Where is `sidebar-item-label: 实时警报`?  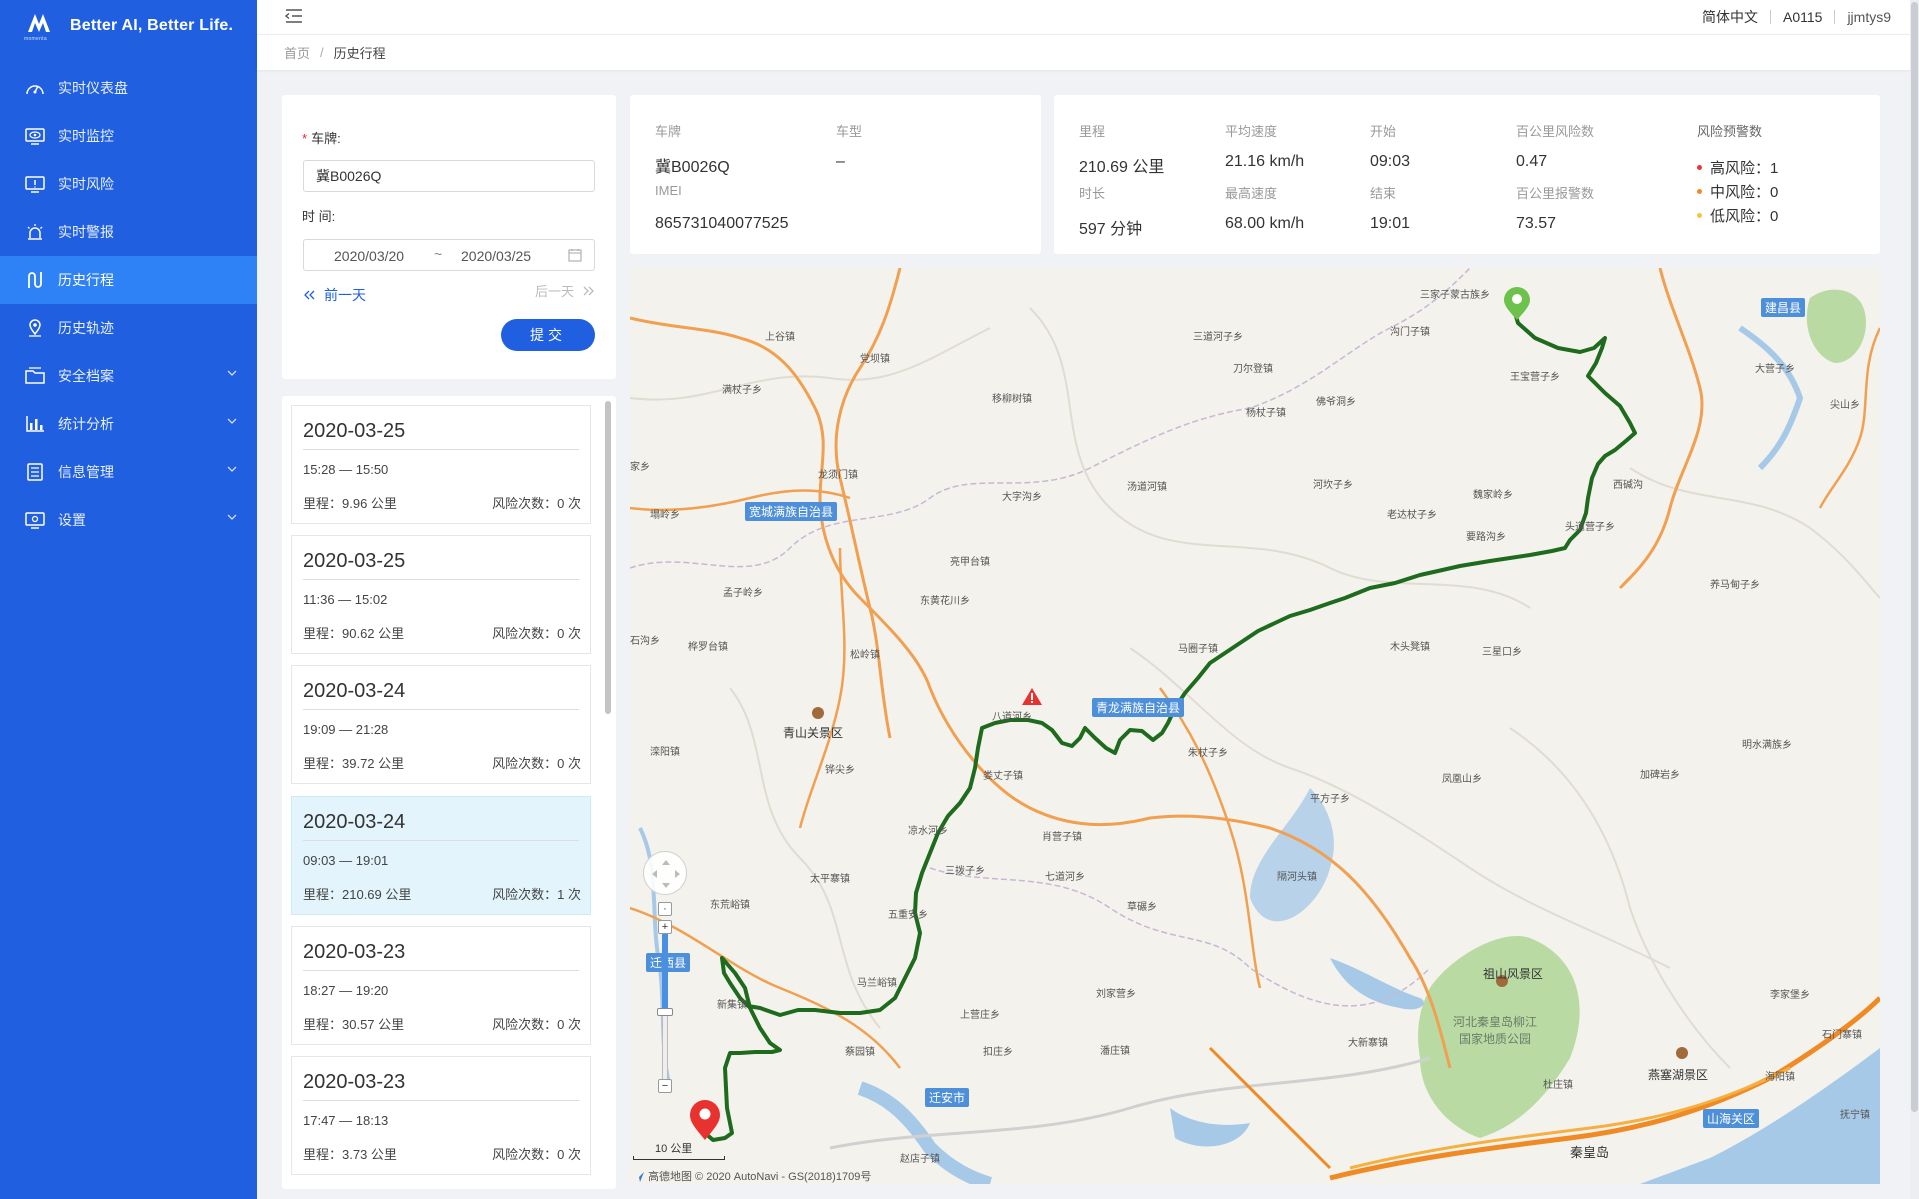
sidebar-item-label: 实时警报 is located at coordinates (86, 232).